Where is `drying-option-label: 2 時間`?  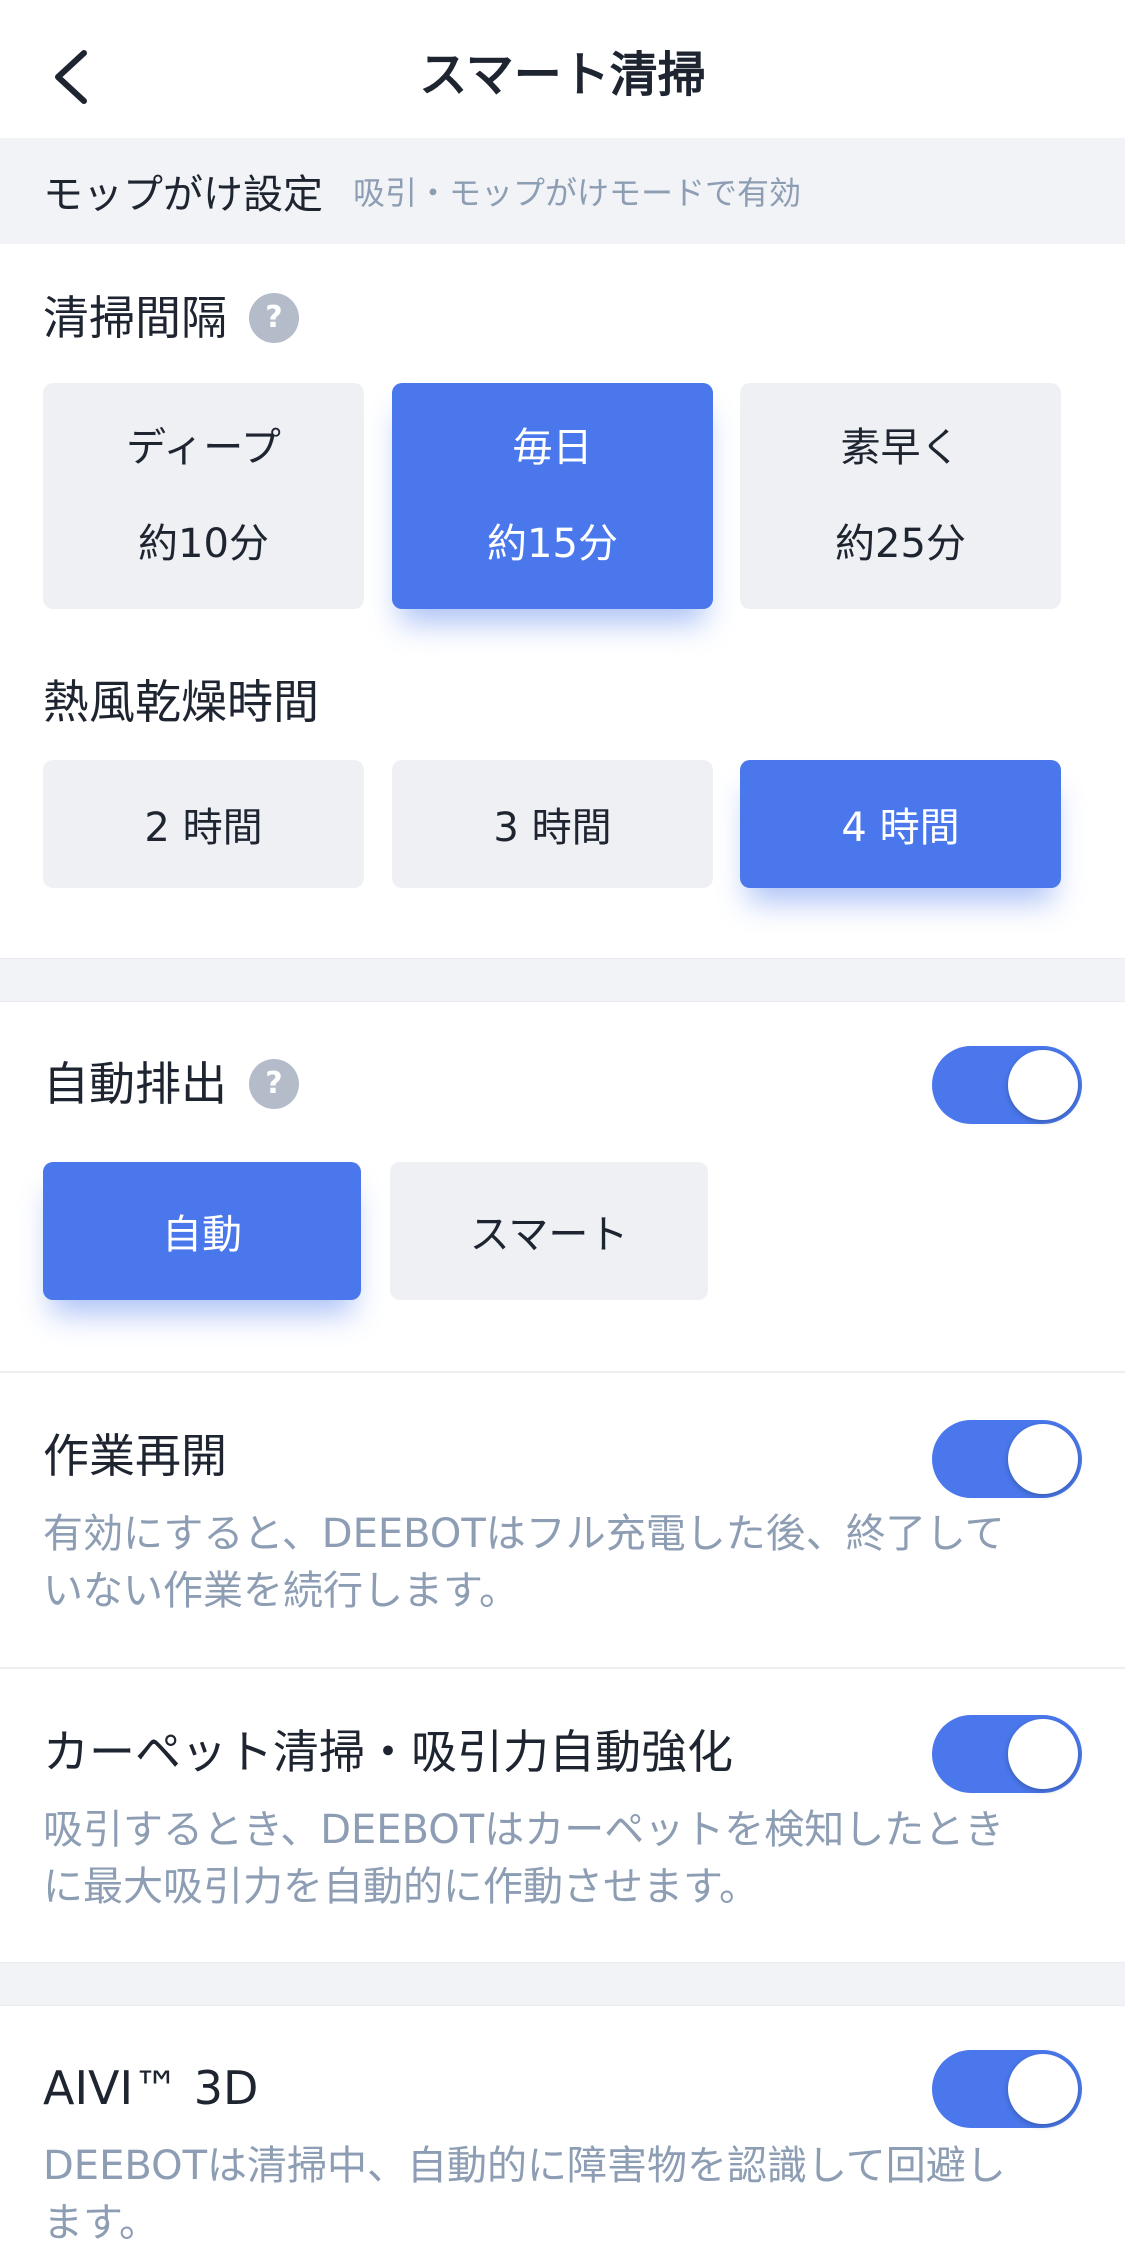
drying-option-label: 2 時間 is located at coordinates (203, 828).